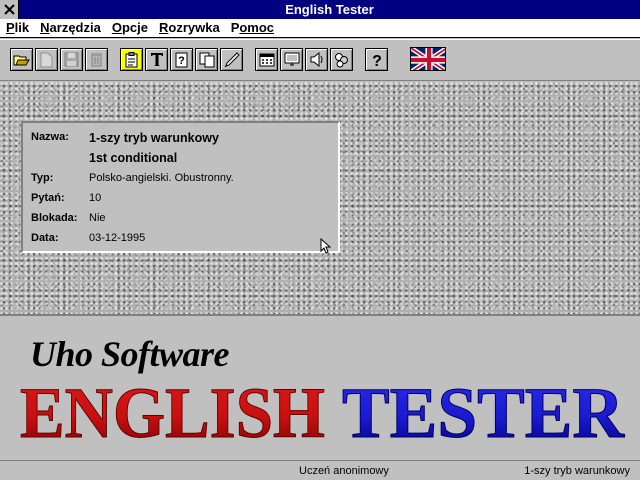 This screenshot has width=640, height=480. I want to click on menu-accel: R, so click(163, 27).